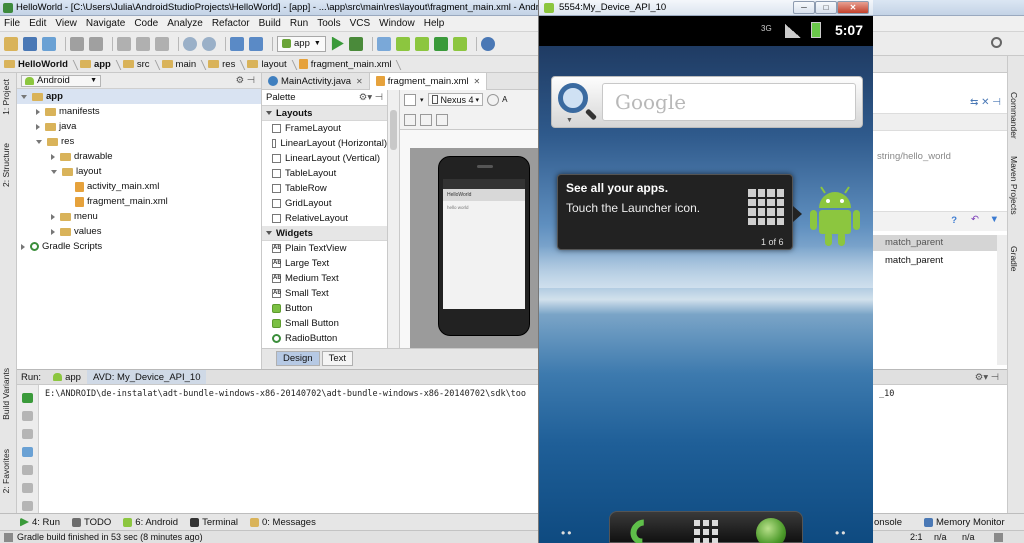 This screenshot has width=1024, height=543. What do you see at coordinates (477, 81) in the screenshot?
I see `close-icon: ✕` at bounding box center [477, 81].